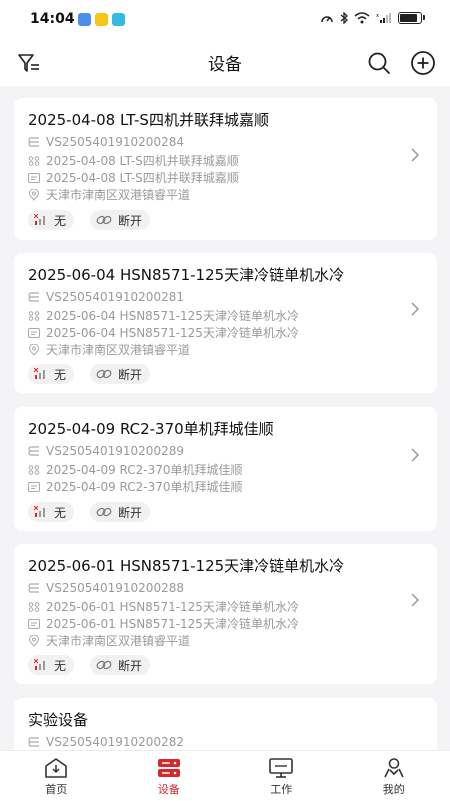 The width and height of the screenshot is (450, 801). What do you see at coordinates (394, 768) in the screenshot?
I see `user-icon` at bounding box center [394, 768].